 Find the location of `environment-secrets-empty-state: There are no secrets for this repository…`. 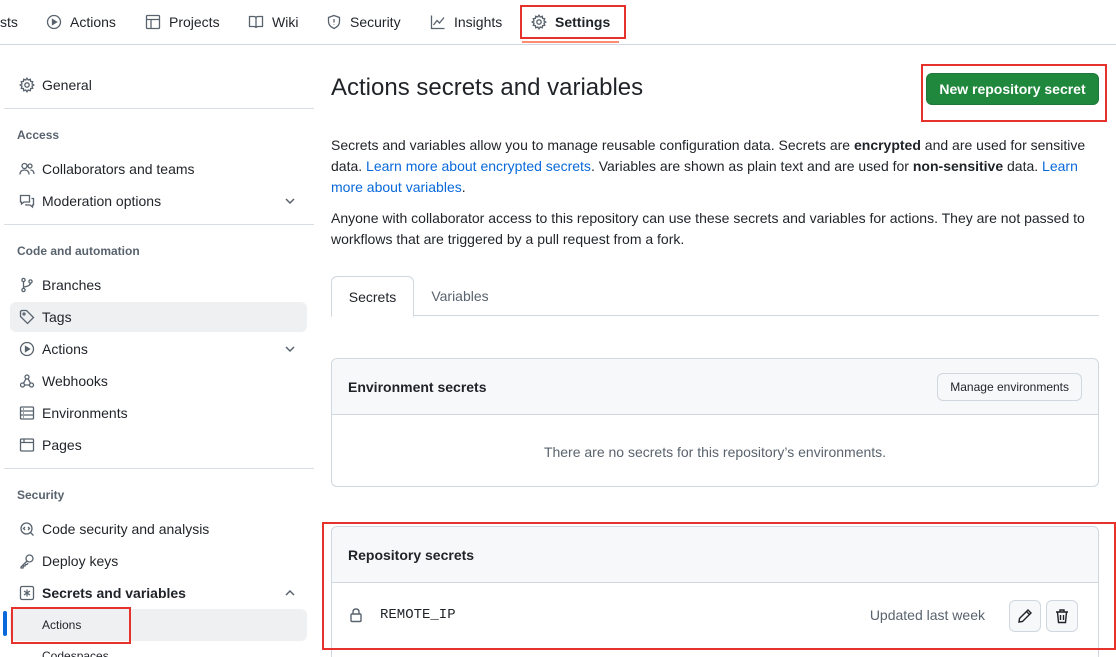

environment-secrets-empty-state: There are no secrets for this repository… is located at coordinates (715, 451).